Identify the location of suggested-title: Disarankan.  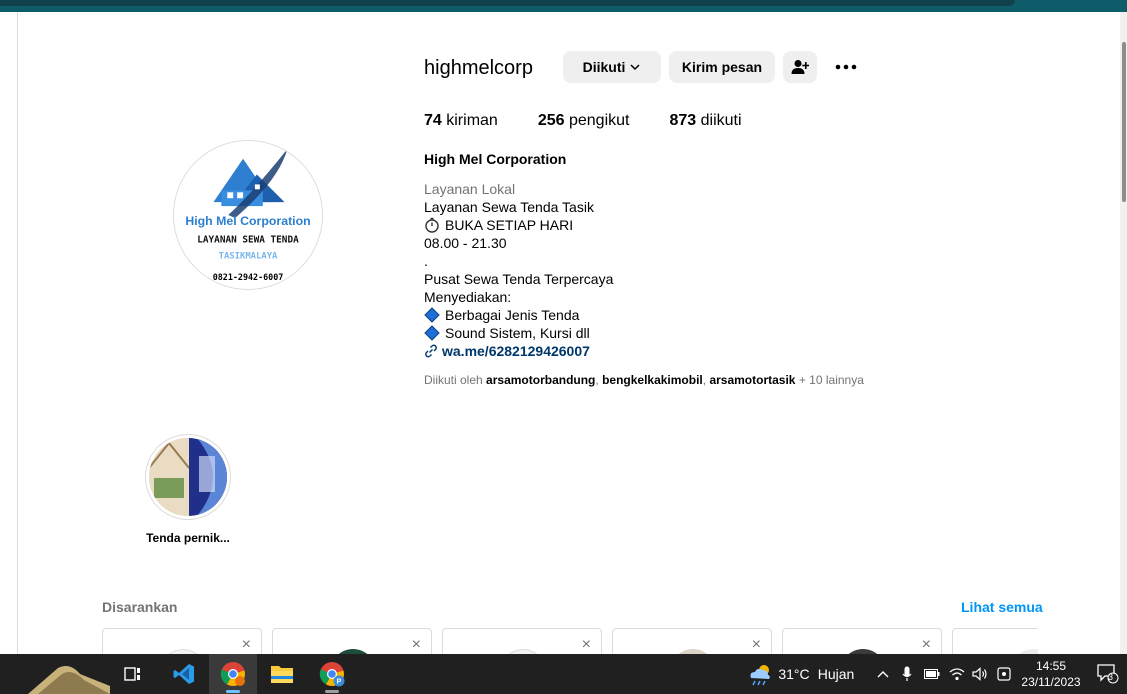
(140, 607).